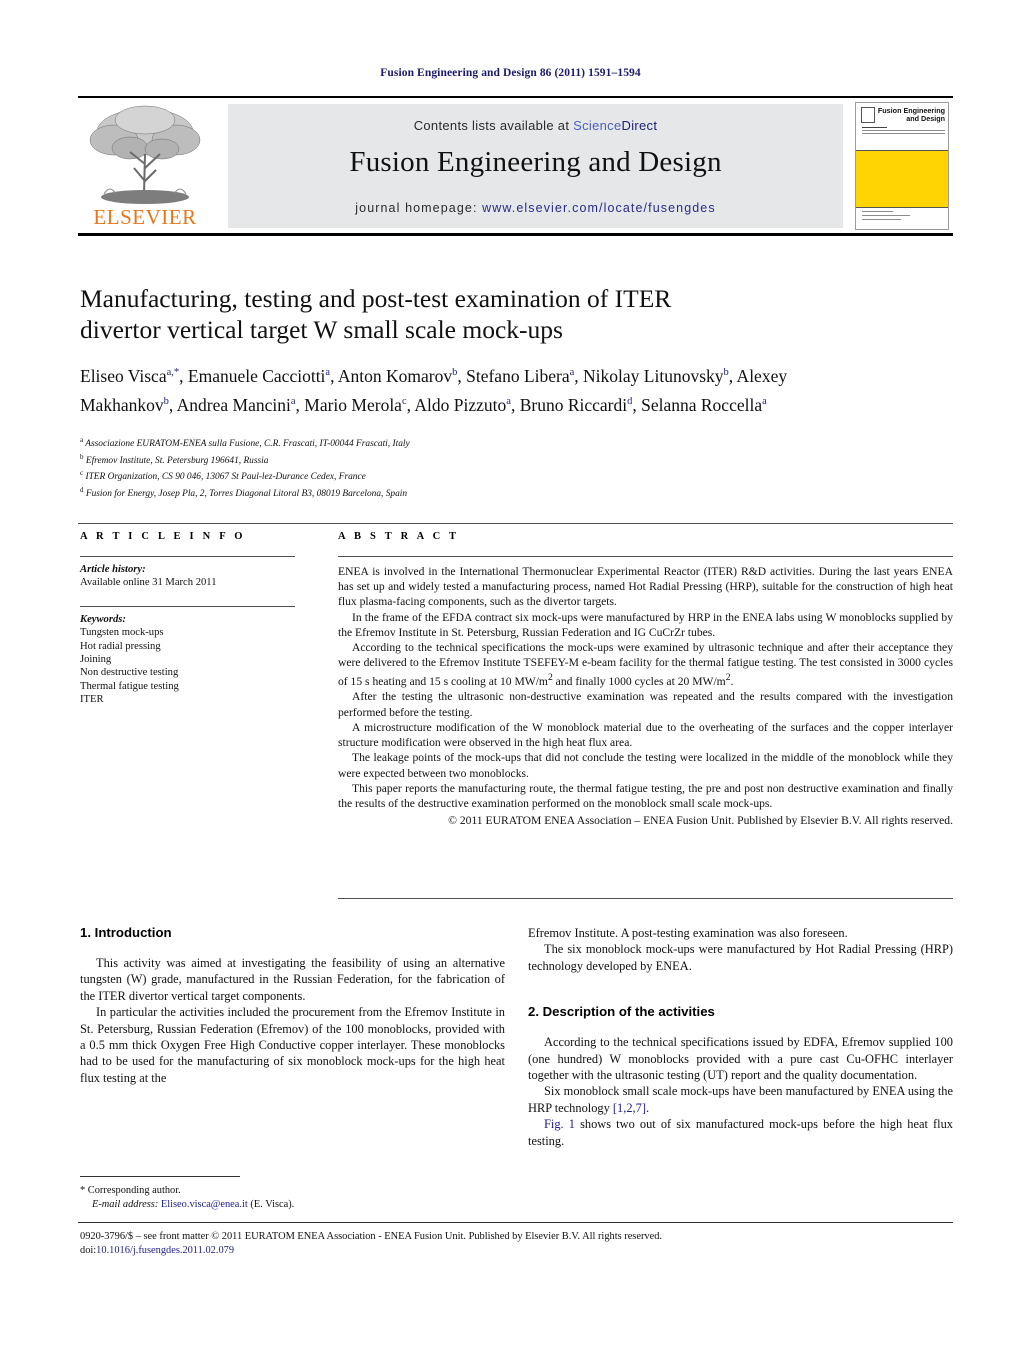 The height and width of the screenshot is (1351, 1021). I want to click on cover-title-line2: and Design, so click(925, 118).